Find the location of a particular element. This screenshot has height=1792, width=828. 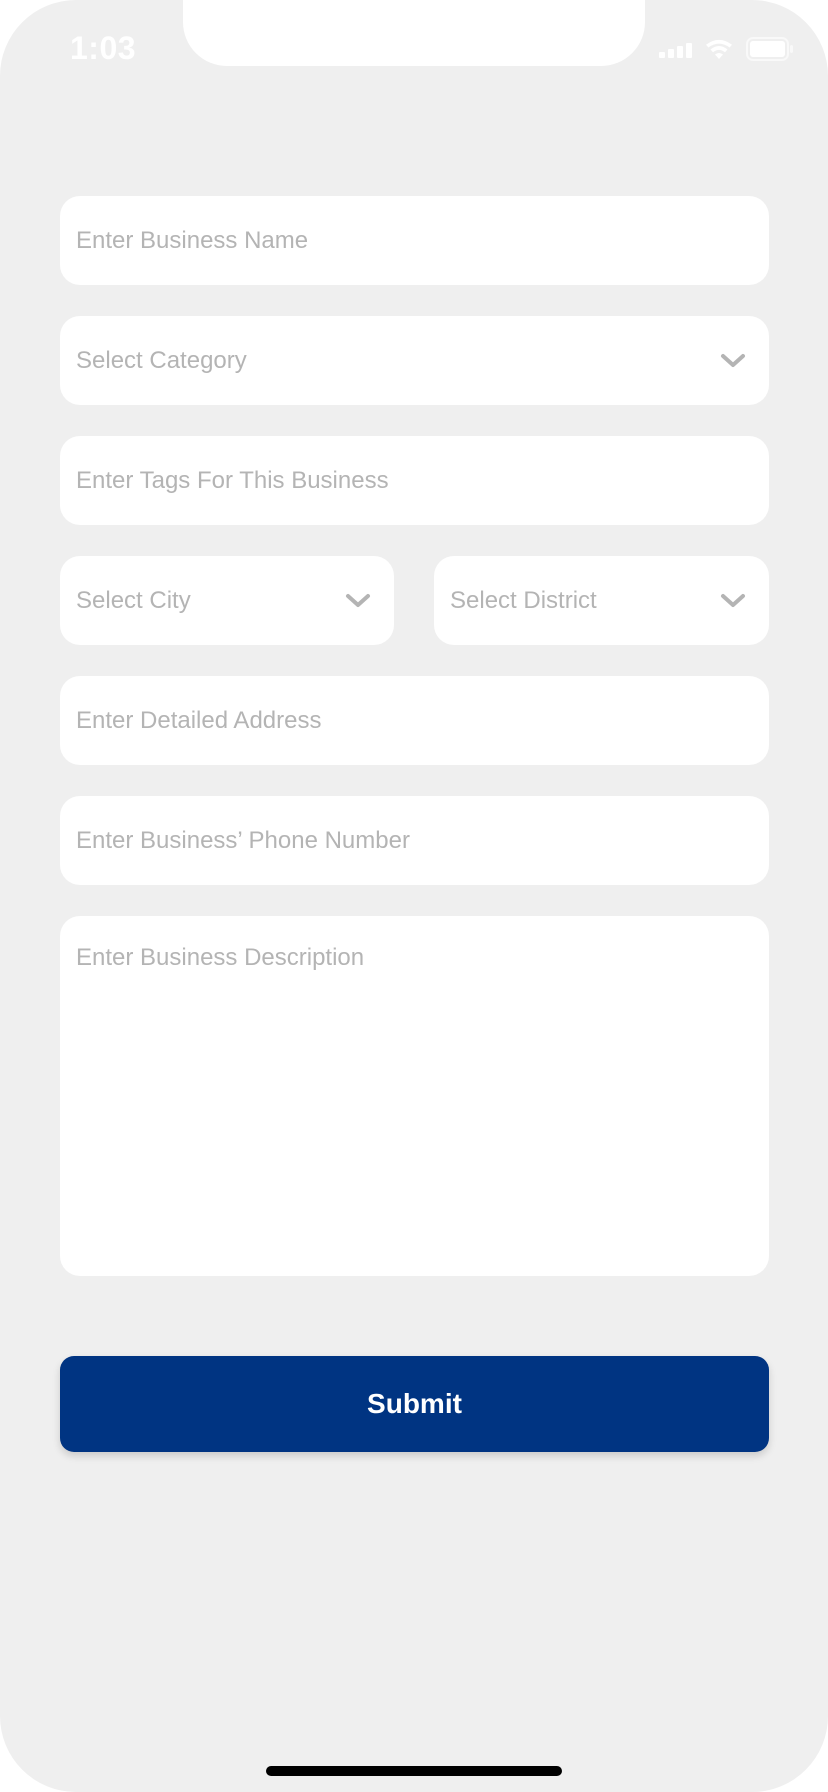

cellular-signal-icon is located at coordinates (675, 49).